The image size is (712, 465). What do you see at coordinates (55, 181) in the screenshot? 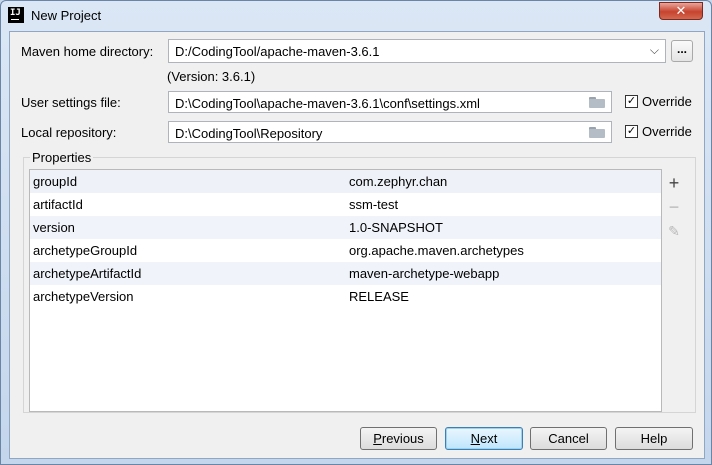
I see `property-key: groupId` at bounding box center [55, 181].